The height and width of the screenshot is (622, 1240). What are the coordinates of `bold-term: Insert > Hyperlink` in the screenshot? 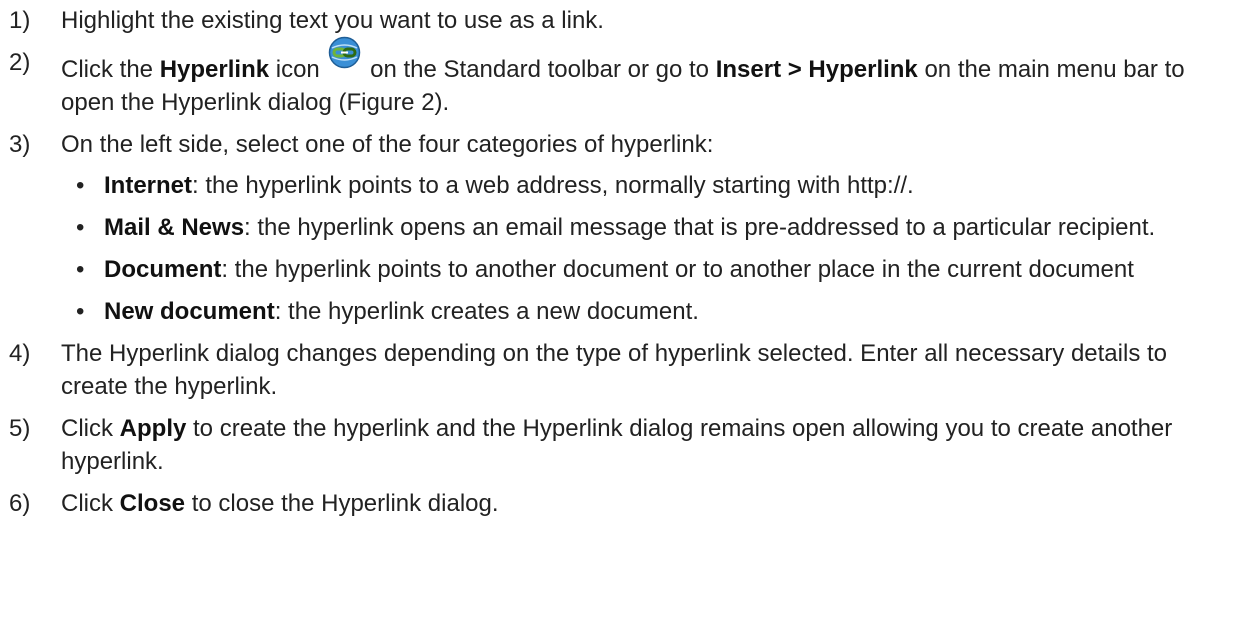 It's located at (816, 69).